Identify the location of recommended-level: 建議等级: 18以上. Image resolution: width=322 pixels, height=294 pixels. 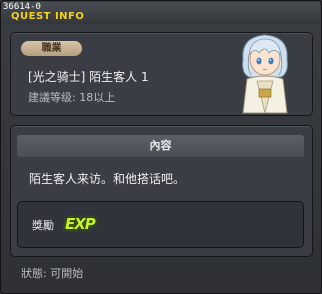
(72, 97).